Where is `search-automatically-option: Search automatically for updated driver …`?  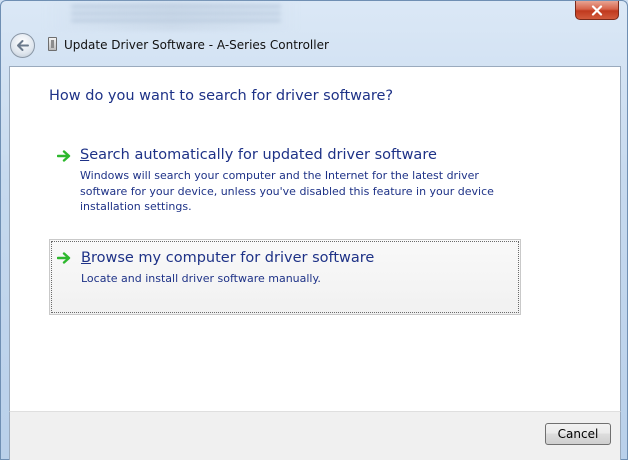
search-automatically-option: Search automatically for updated driver … is located at coordinates (285, 179).